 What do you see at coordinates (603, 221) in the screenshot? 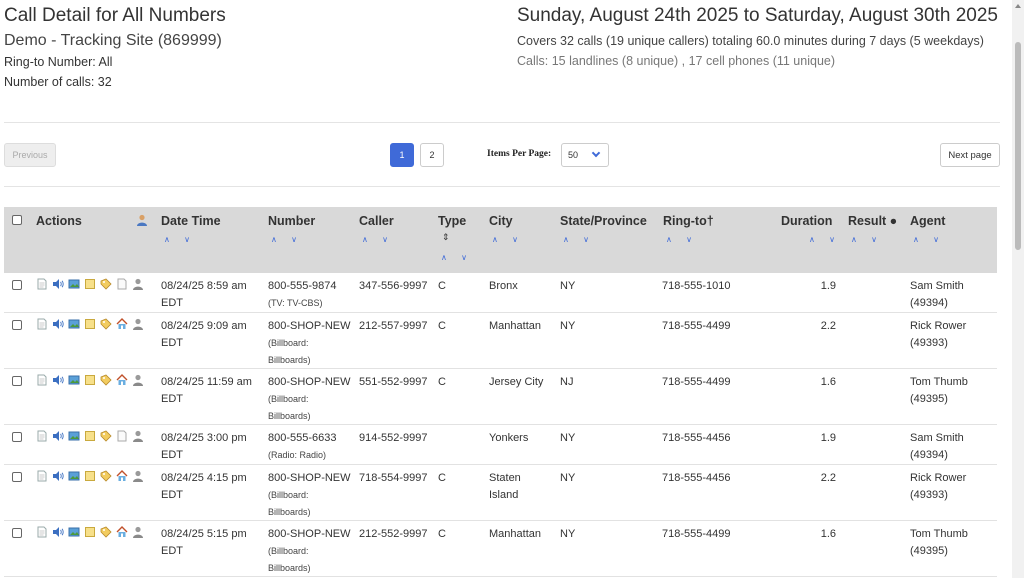
I see `col-state: State/Province` at bounding box center [603, 221].